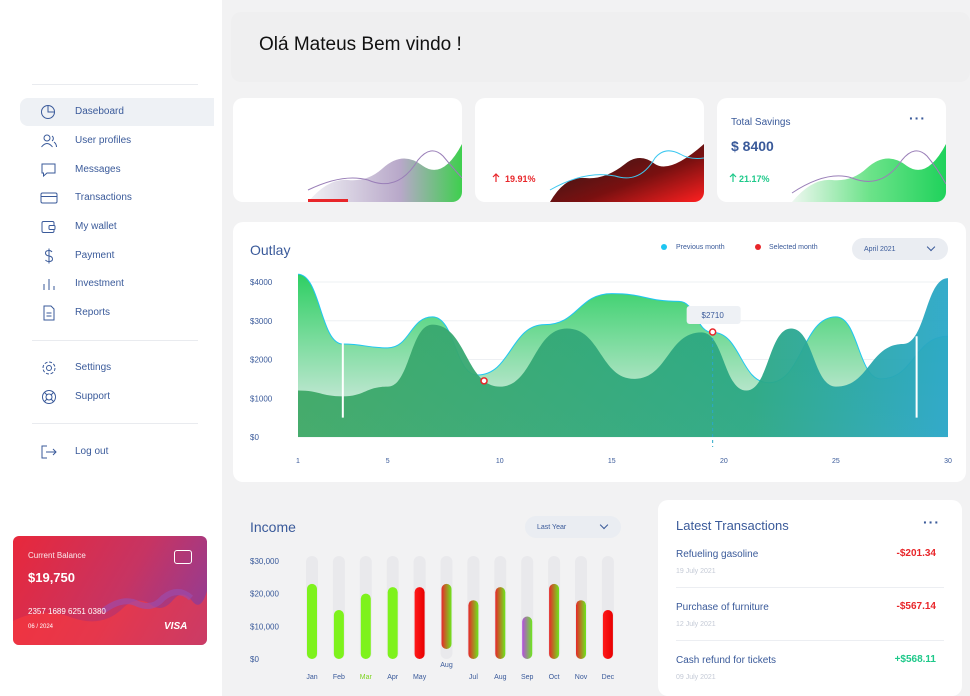 The image size is (970, 696). I want to click on logout-icon, so click(49, 452).